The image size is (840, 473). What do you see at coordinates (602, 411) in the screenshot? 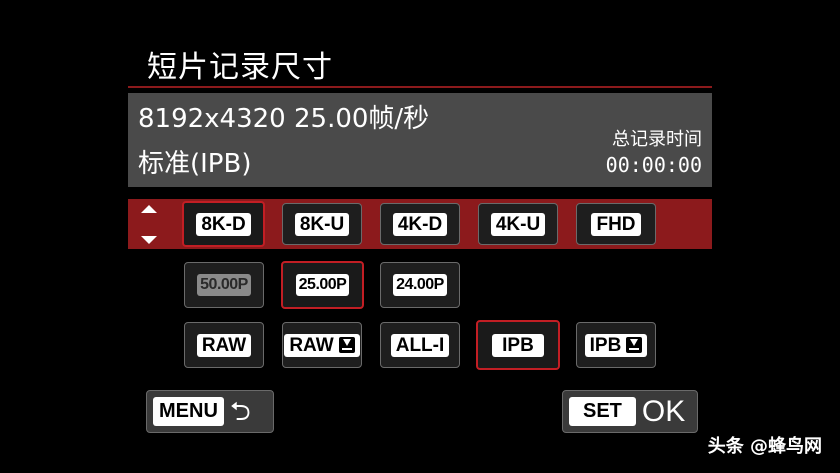
I see `set-button-label: SET` at bounding box center [602, 411].